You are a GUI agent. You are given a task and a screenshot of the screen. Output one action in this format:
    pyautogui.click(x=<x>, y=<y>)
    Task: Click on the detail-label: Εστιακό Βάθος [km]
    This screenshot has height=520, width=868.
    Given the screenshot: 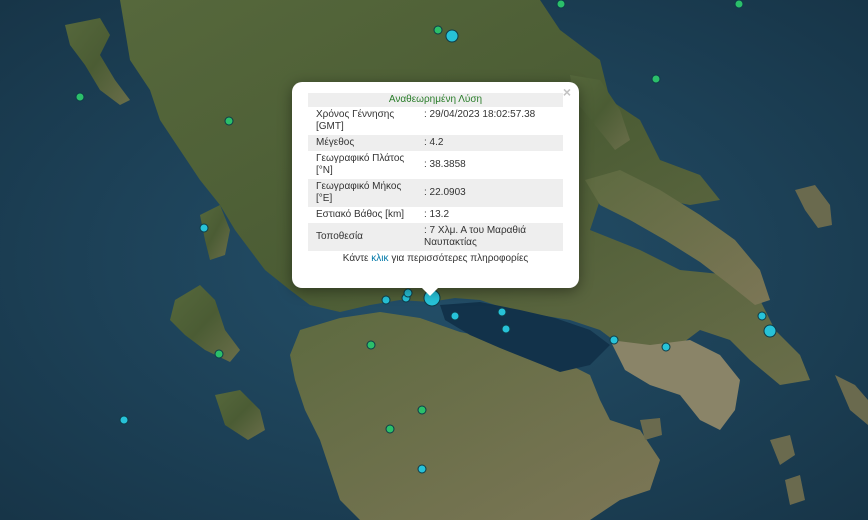 What is the action you would take?
    pyautogui.click(x=360, y=214)
    